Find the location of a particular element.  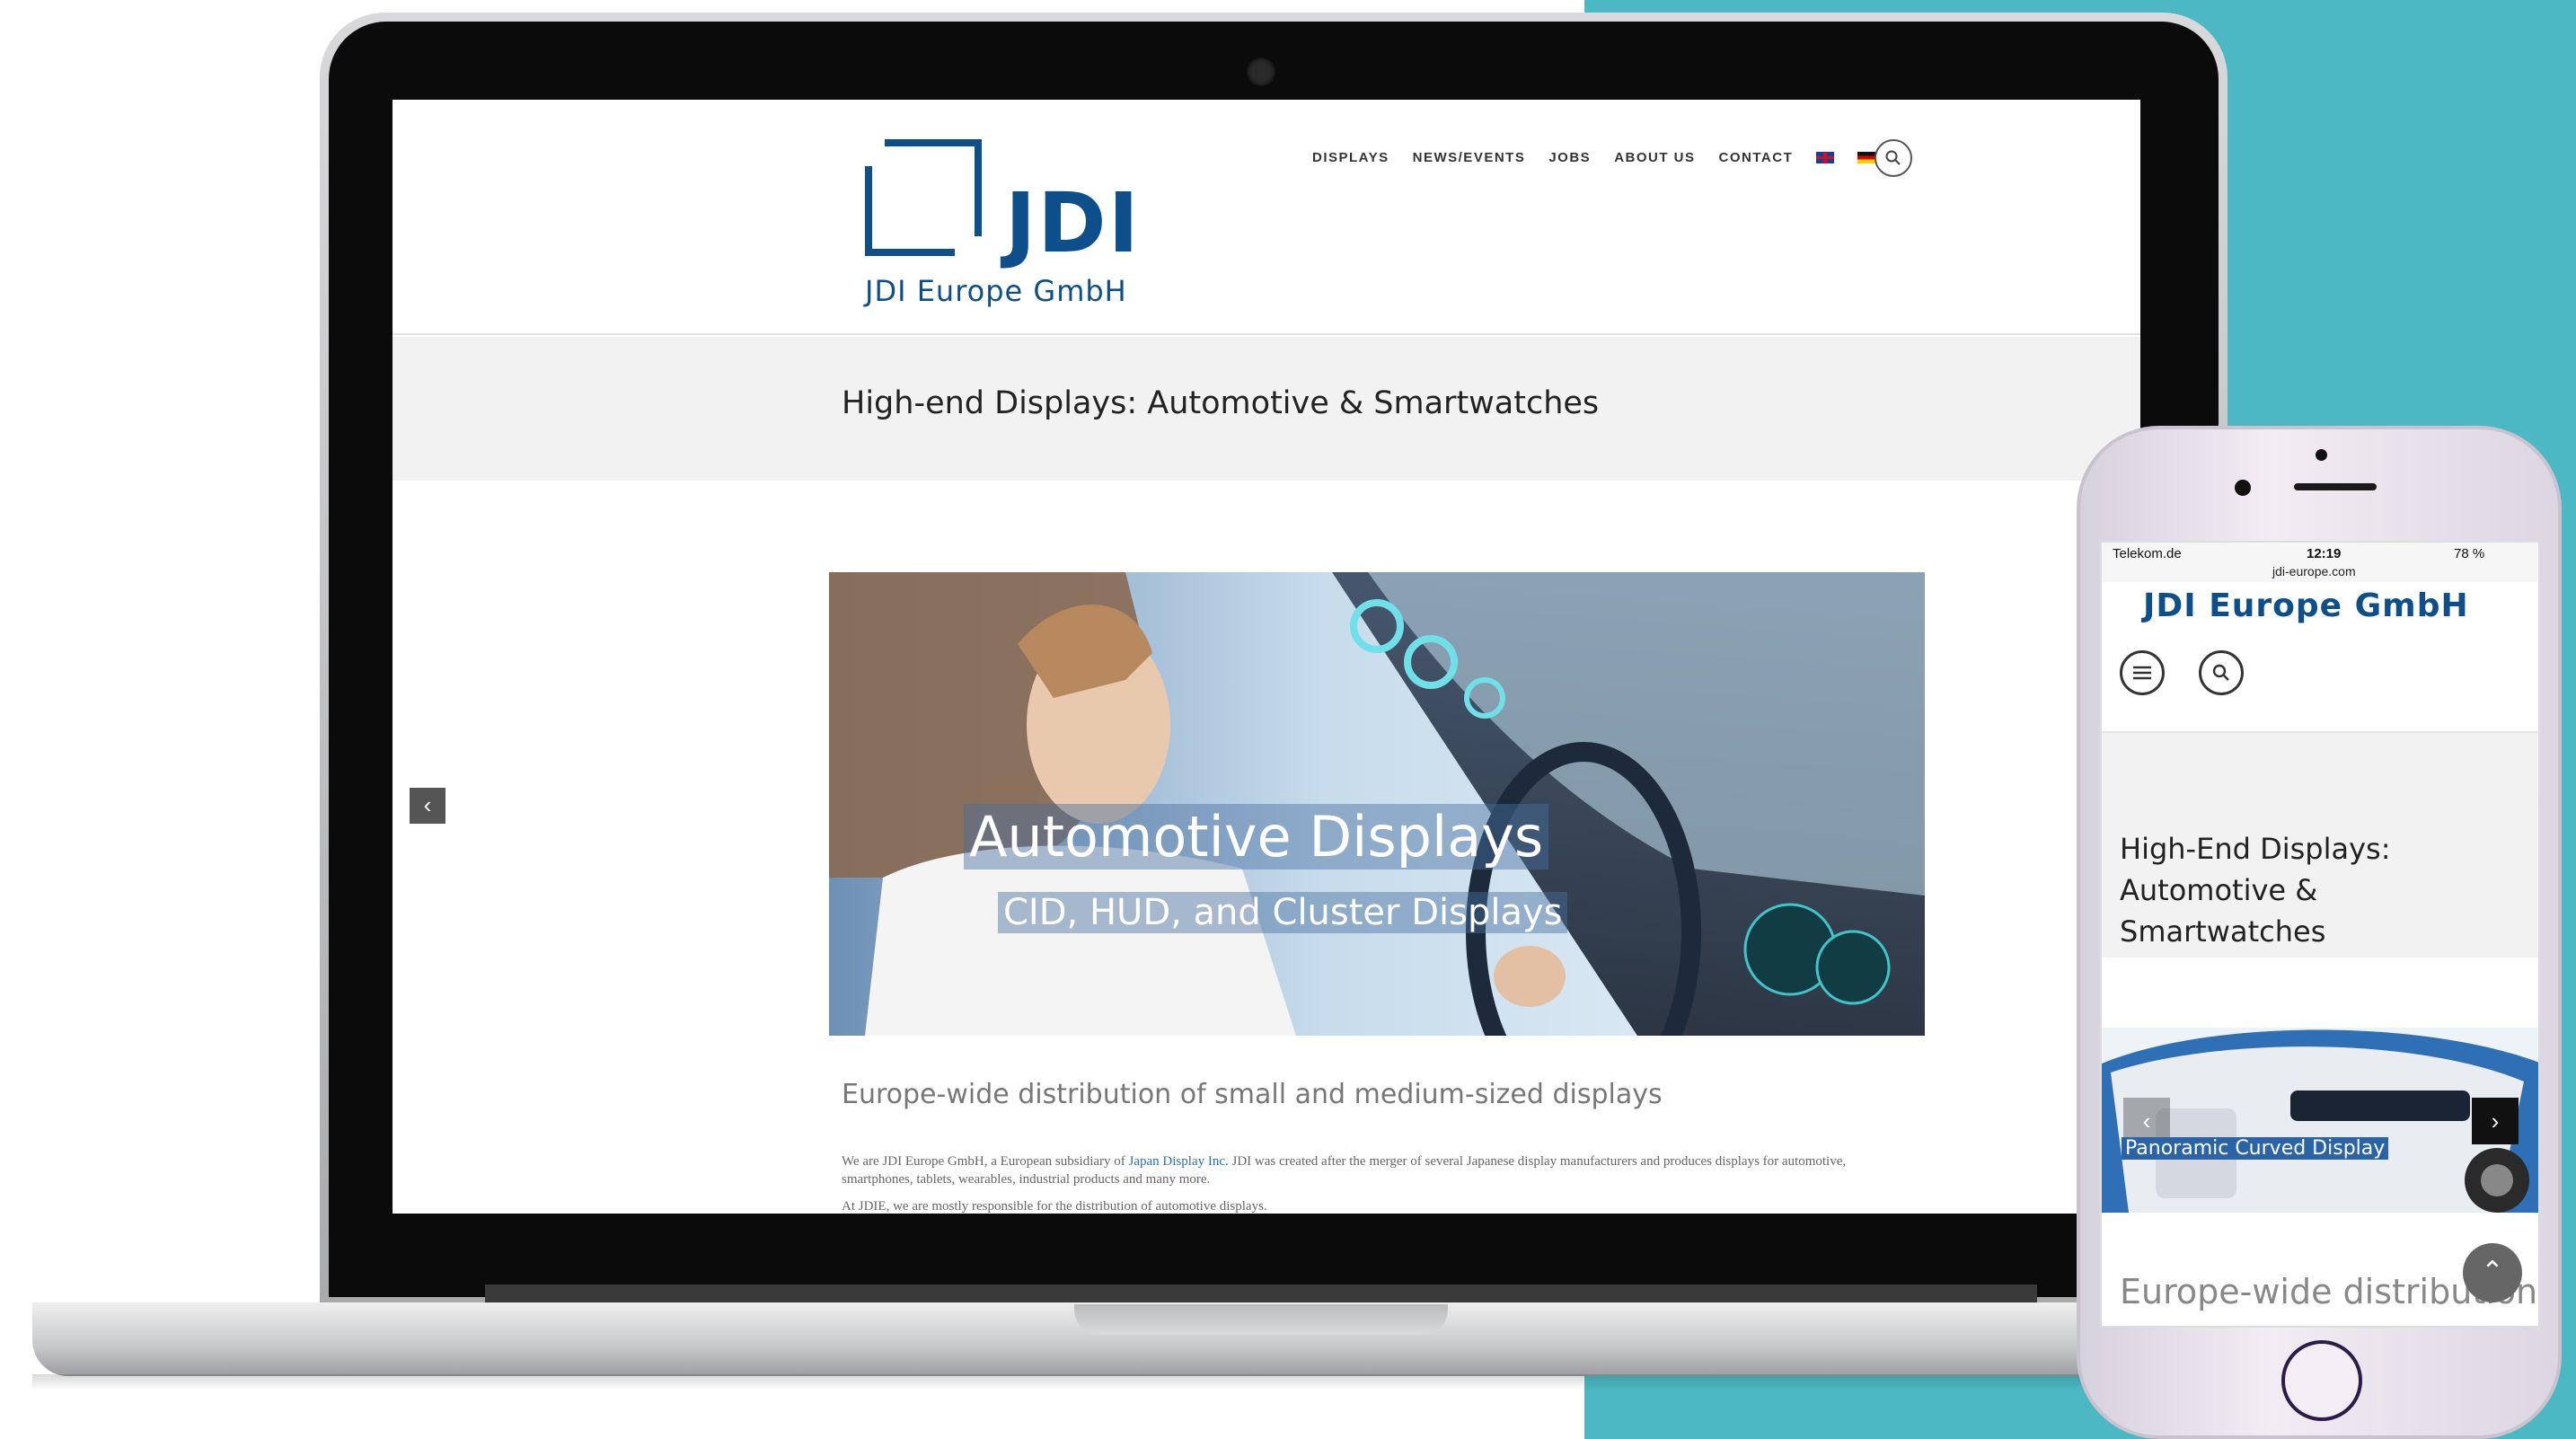

mobile-hero-slide: ‹ › Panoramic Curved Display is located at coordinates (2320, 1120).